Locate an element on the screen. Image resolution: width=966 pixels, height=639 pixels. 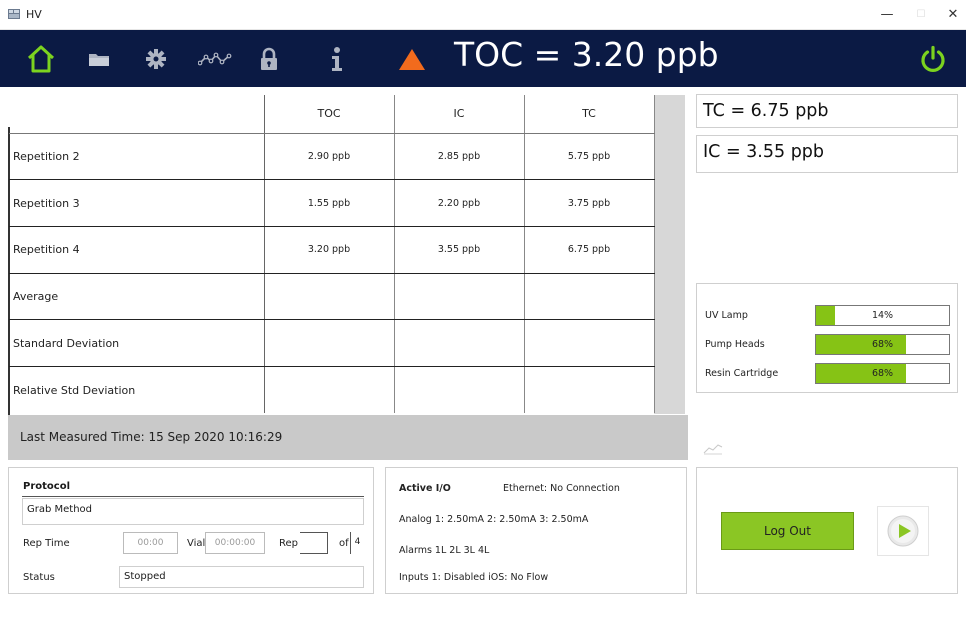
consumable-label: UV Lamp is located at coordinates (726, 315).